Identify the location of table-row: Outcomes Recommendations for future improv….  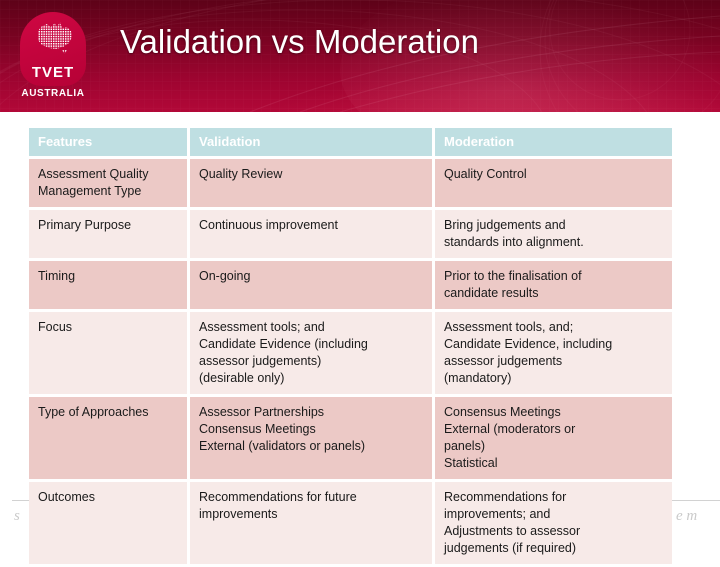
(350, 523).